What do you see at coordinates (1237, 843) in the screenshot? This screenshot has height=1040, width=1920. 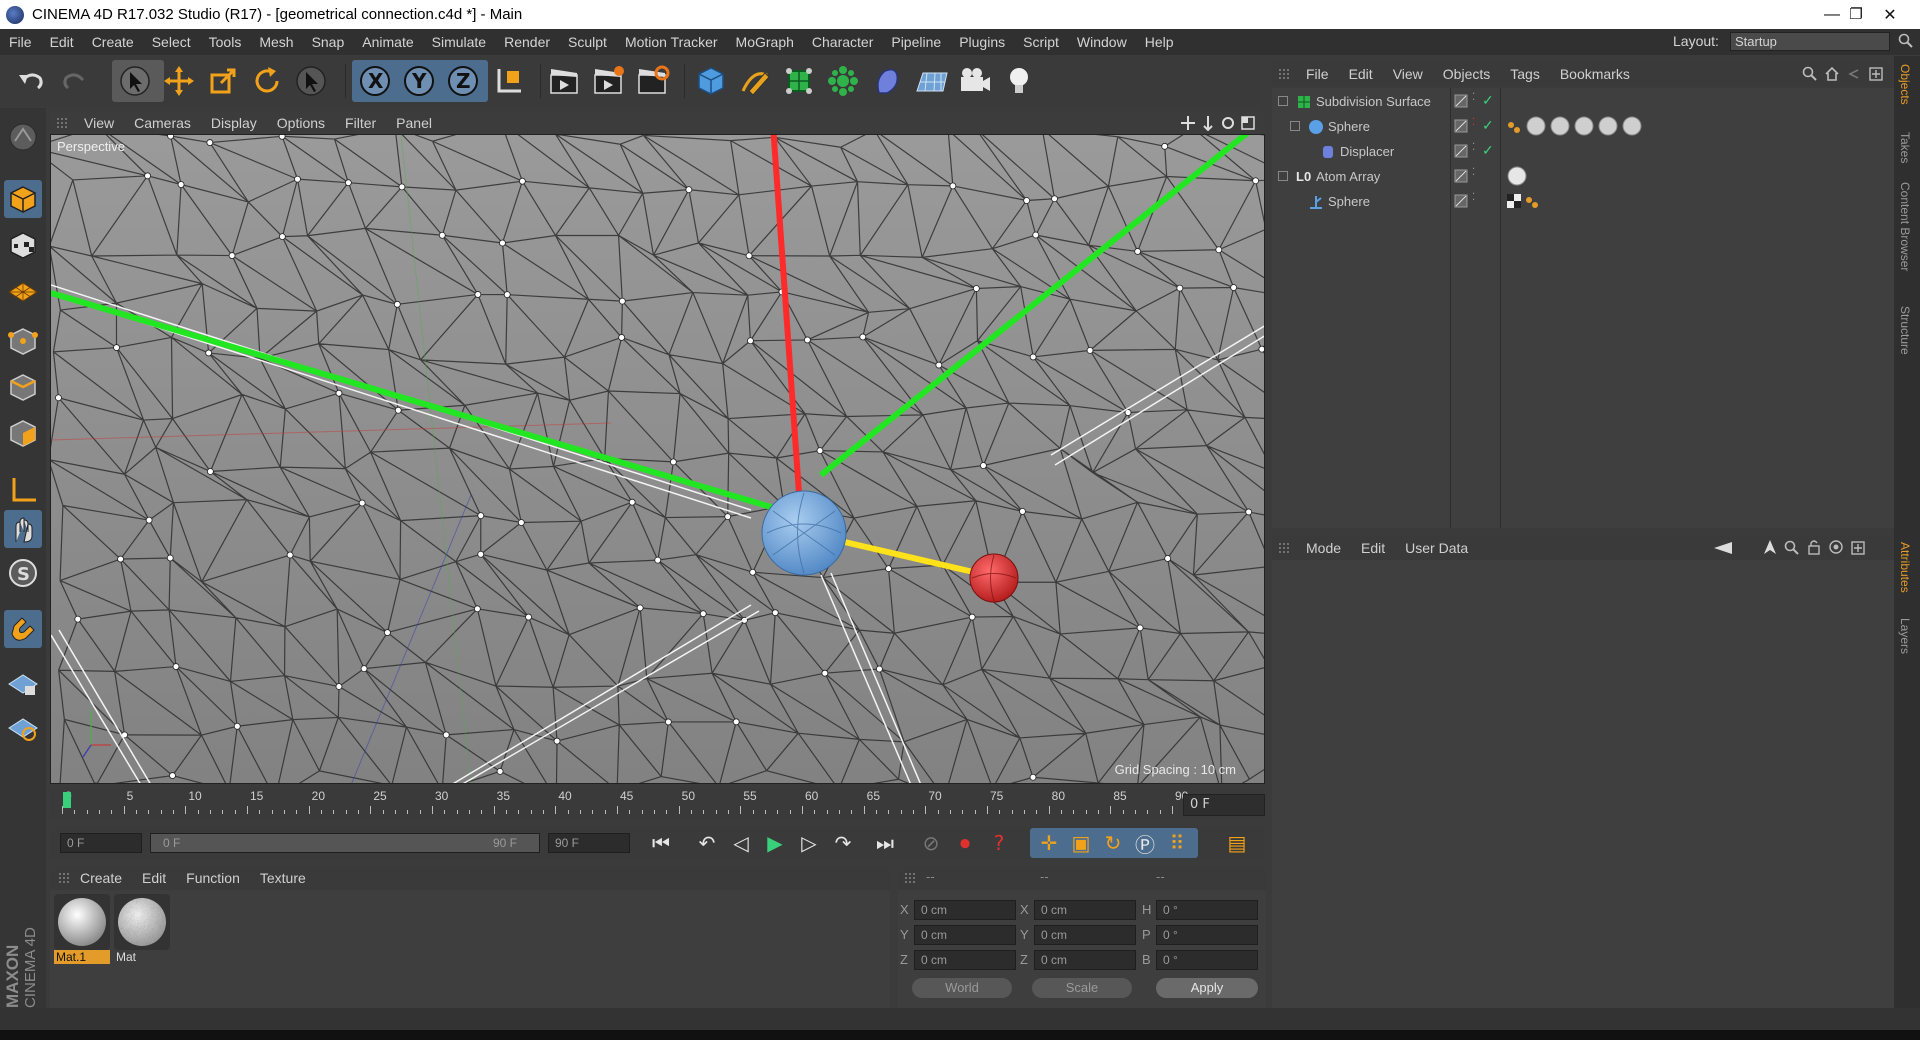 I see `timeline-window-icon: ▤` at bounding box center [1237, 843].